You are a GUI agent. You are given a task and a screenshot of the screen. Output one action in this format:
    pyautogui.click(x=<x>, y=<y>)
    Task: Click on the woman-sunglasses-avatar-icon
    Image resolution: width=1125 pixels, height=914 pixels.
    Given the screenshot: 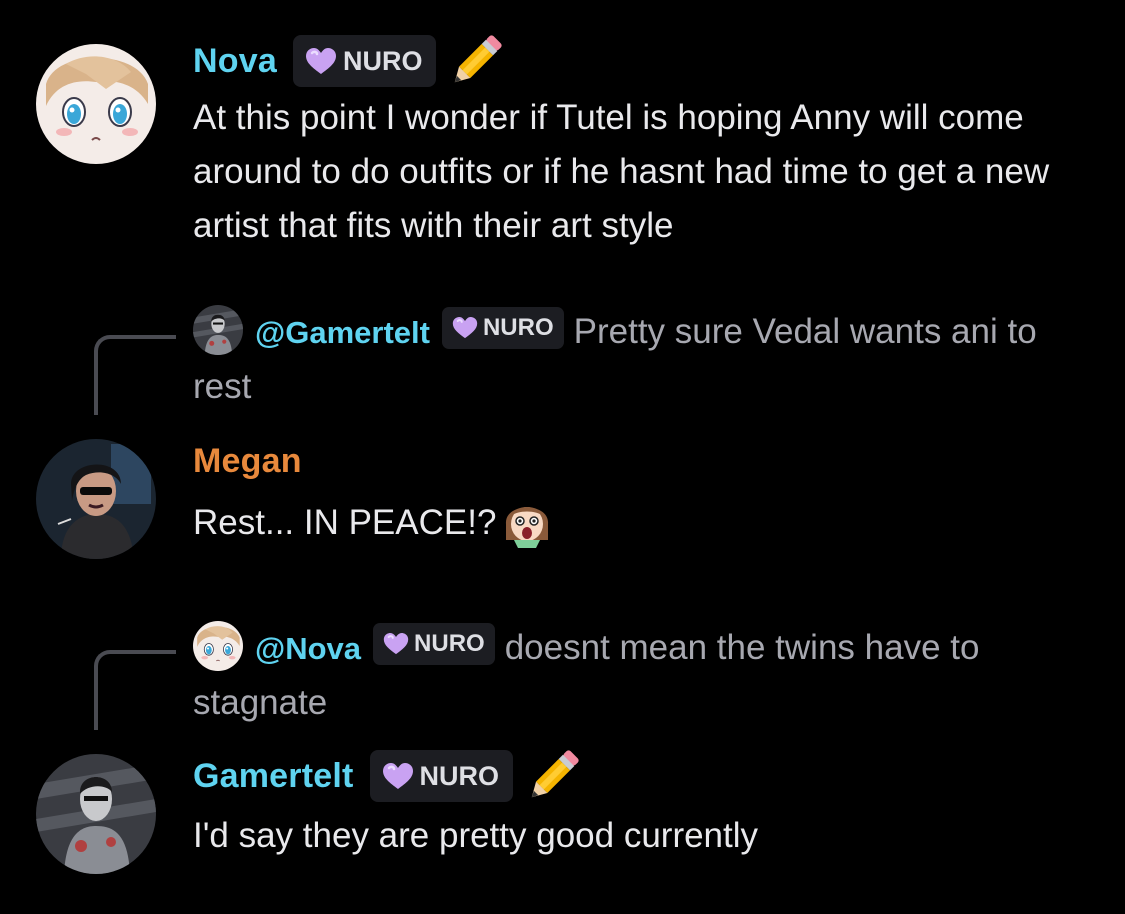 What is the action you would take?
    pyautogui.click(x=96, y=499)
    